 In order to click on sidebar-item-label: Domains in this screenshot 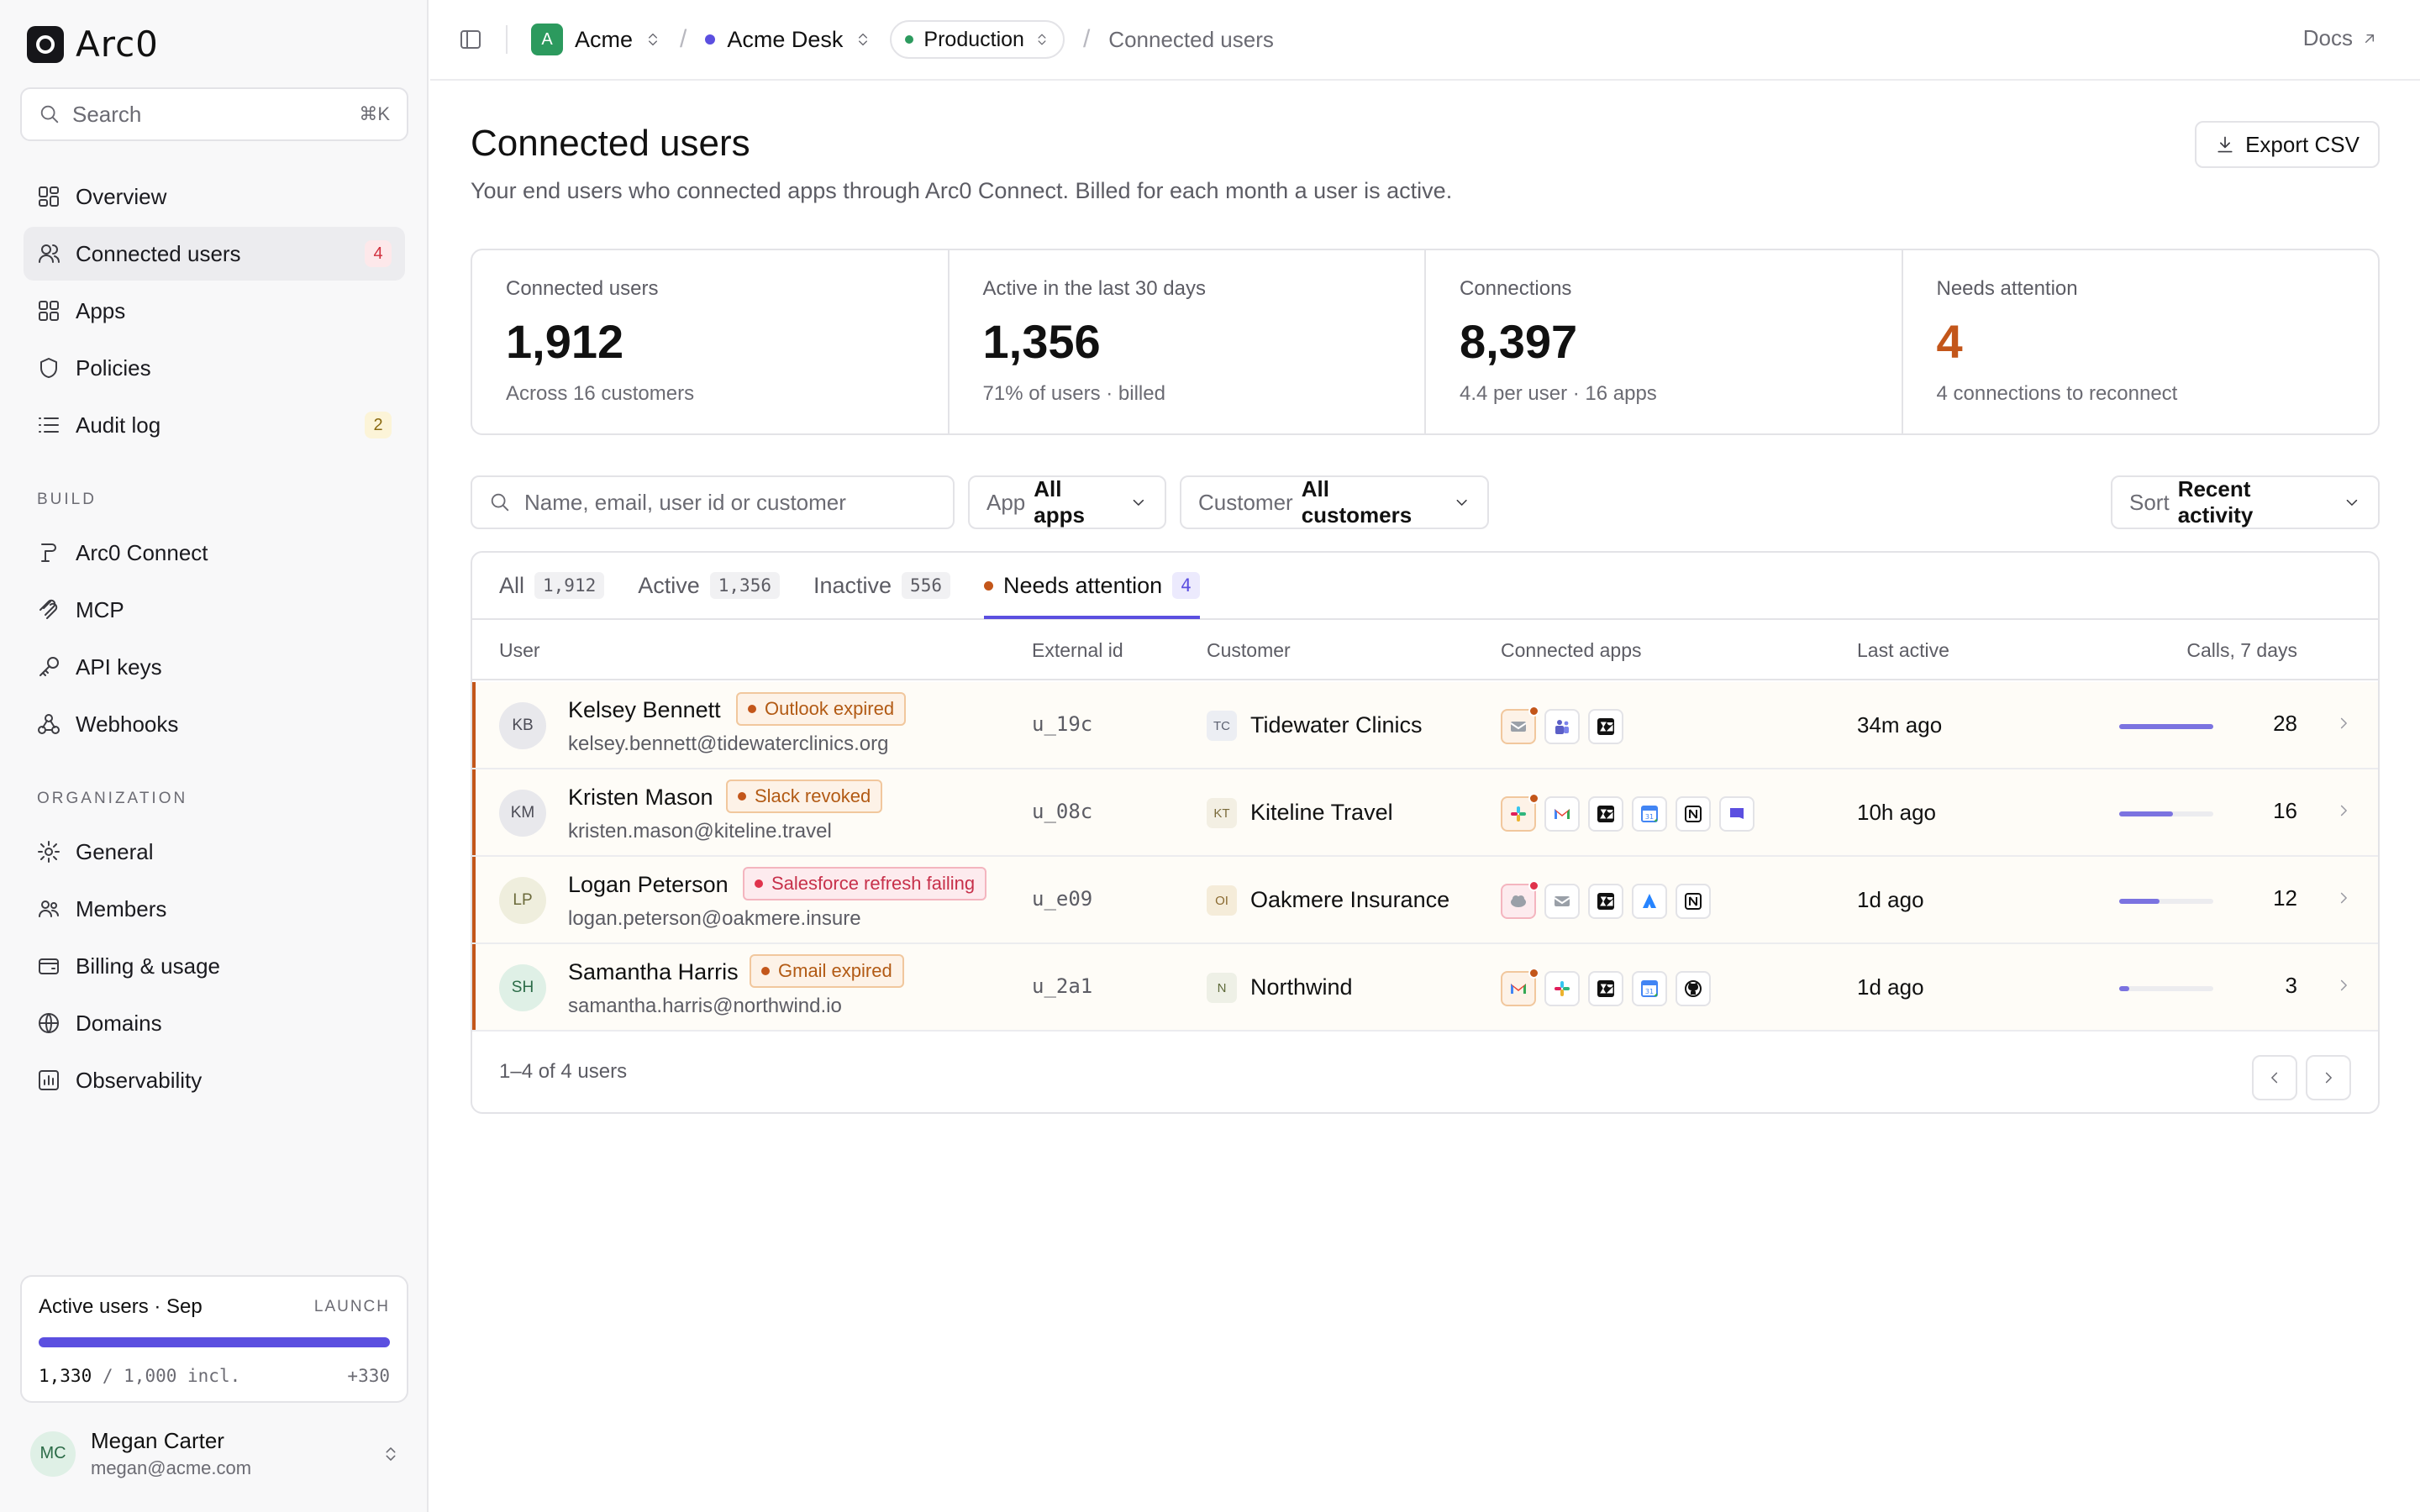, I will do `click(119, 1023)`.